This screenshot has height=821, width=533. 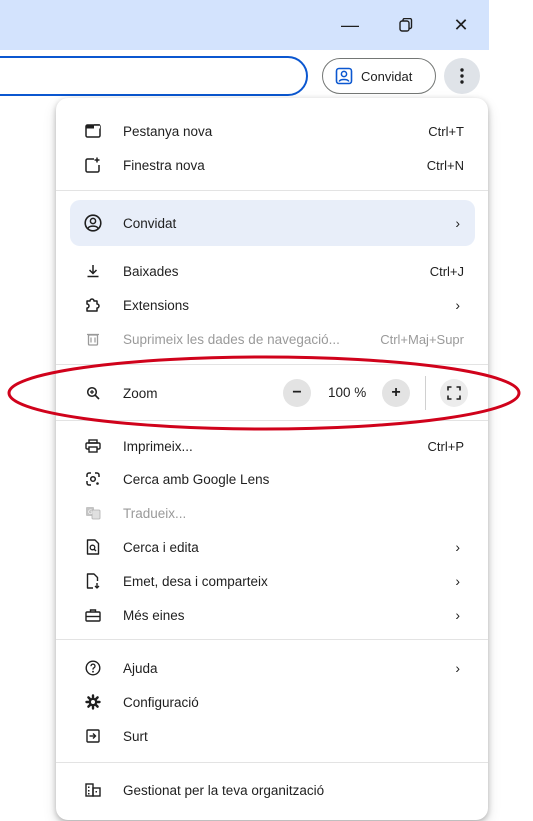 What do you see at coordinates (156, 305) in the screenshot?
I see `extensions-label: Extensions` at bounding box center [156, 305].